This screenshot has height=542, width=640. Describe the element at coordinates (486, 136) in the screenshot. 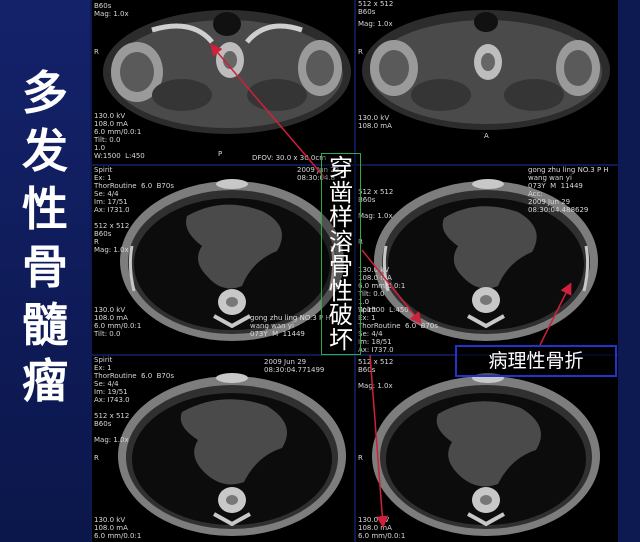

I see `orientation-a: A` at that location.